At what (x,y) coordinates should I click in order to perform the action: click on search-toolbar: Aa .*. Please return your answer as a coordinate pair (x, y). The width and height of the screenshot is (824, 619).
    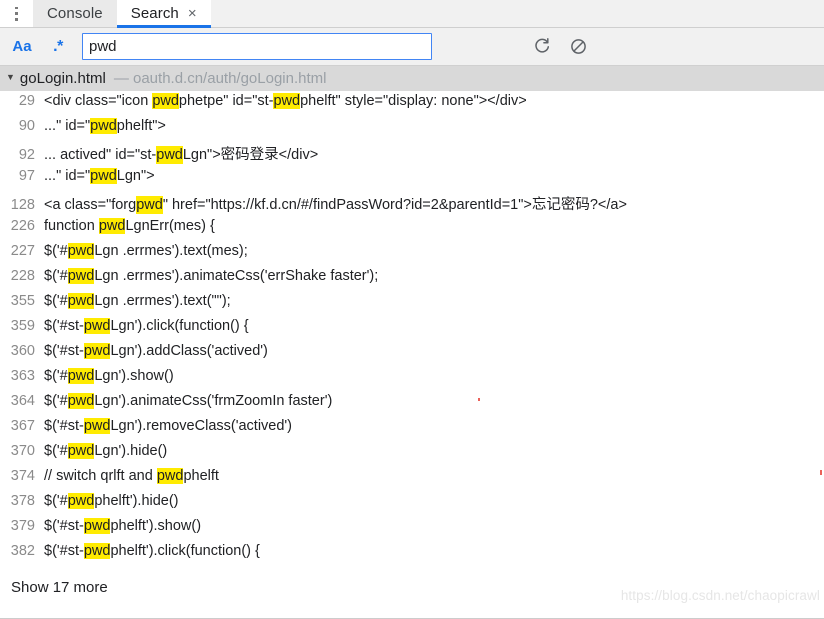
    Looking at the image, I should click on (412, 47).